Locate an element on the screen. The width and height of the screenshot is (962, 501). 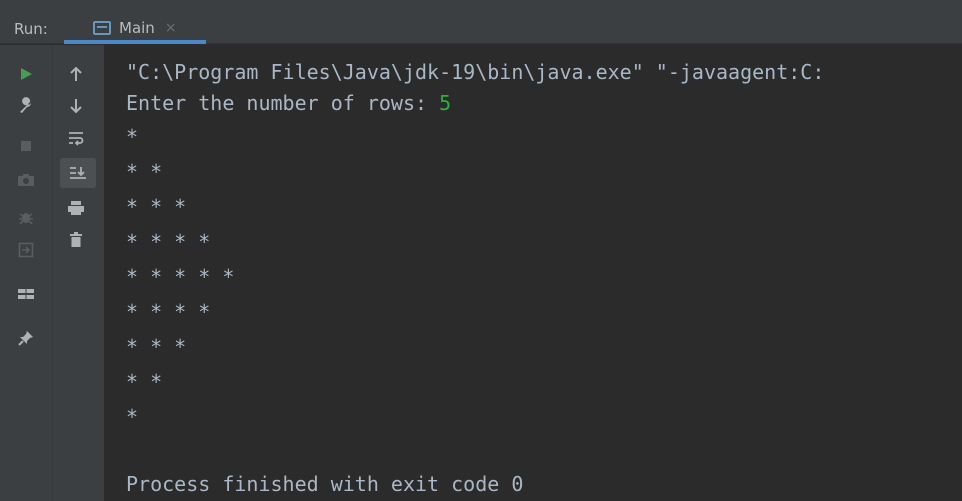
print-icon is located at coordinates (76, 208).